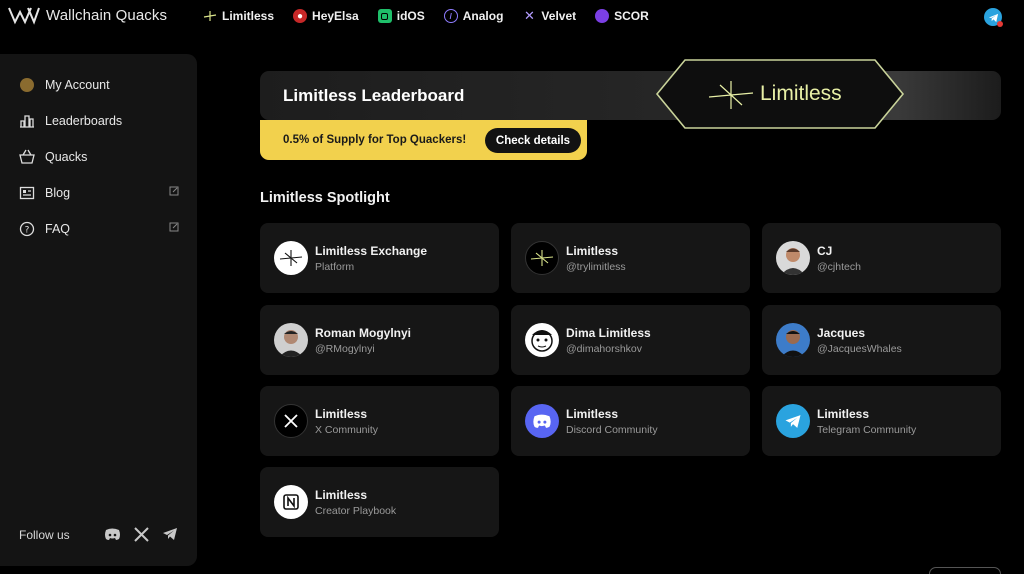 The width and height of the screenshot is (1024, 574). Describe the element at coordinates (58, 193) in the screenshot. I see `sidebar-item-label: Blog` at that location.